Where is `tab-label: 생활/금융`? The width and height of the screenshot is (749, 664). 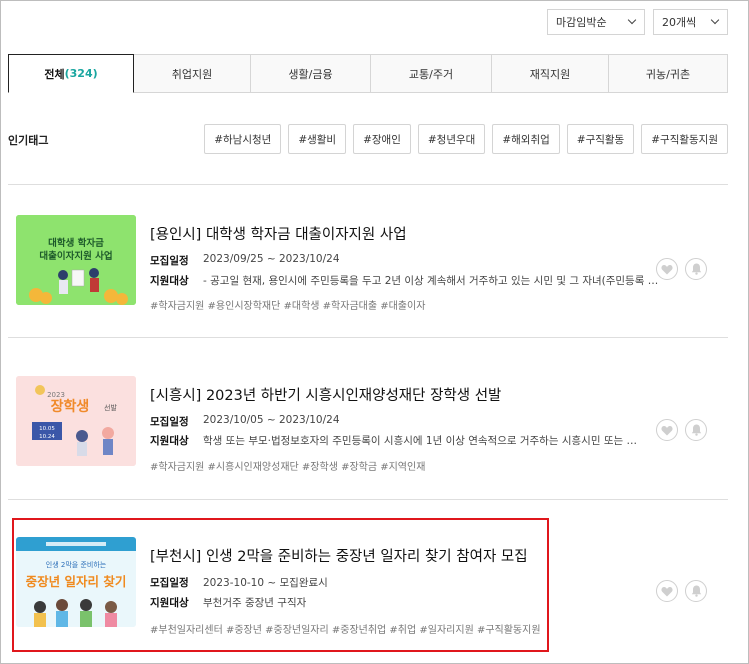
tab-label: 생활/금융 is located at coordinates (310, 74).